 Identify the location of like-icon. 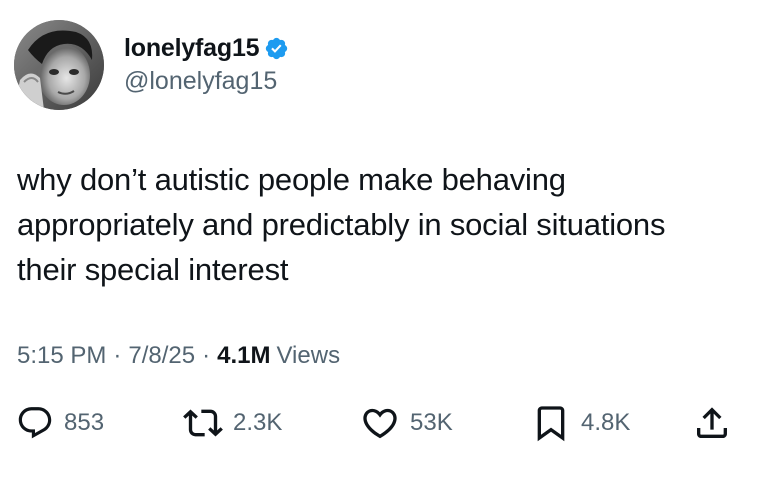
(380, 423).